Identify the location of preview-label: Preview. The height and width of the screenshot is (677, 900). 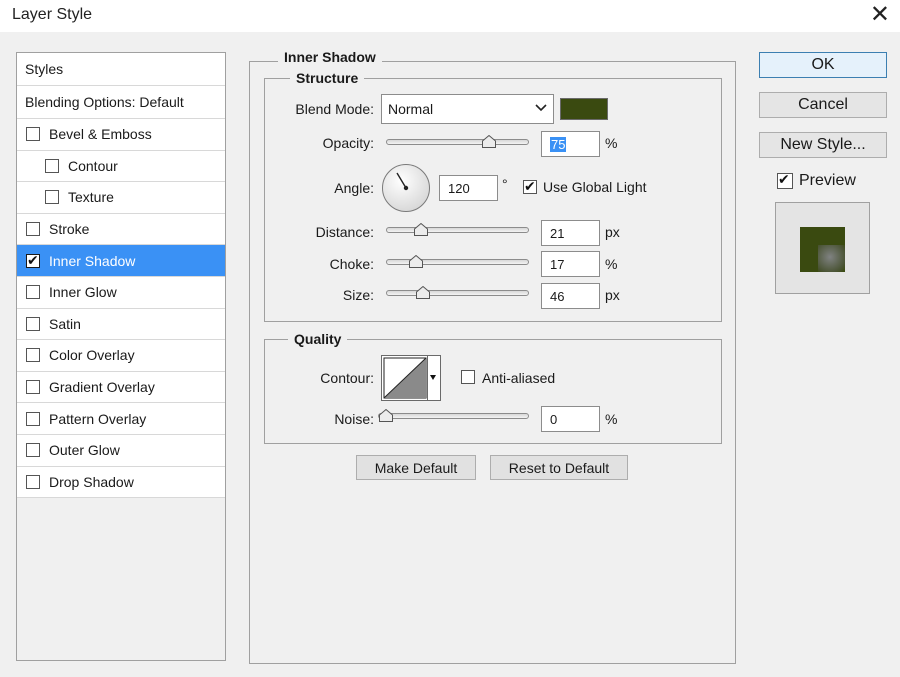
(827, 180).